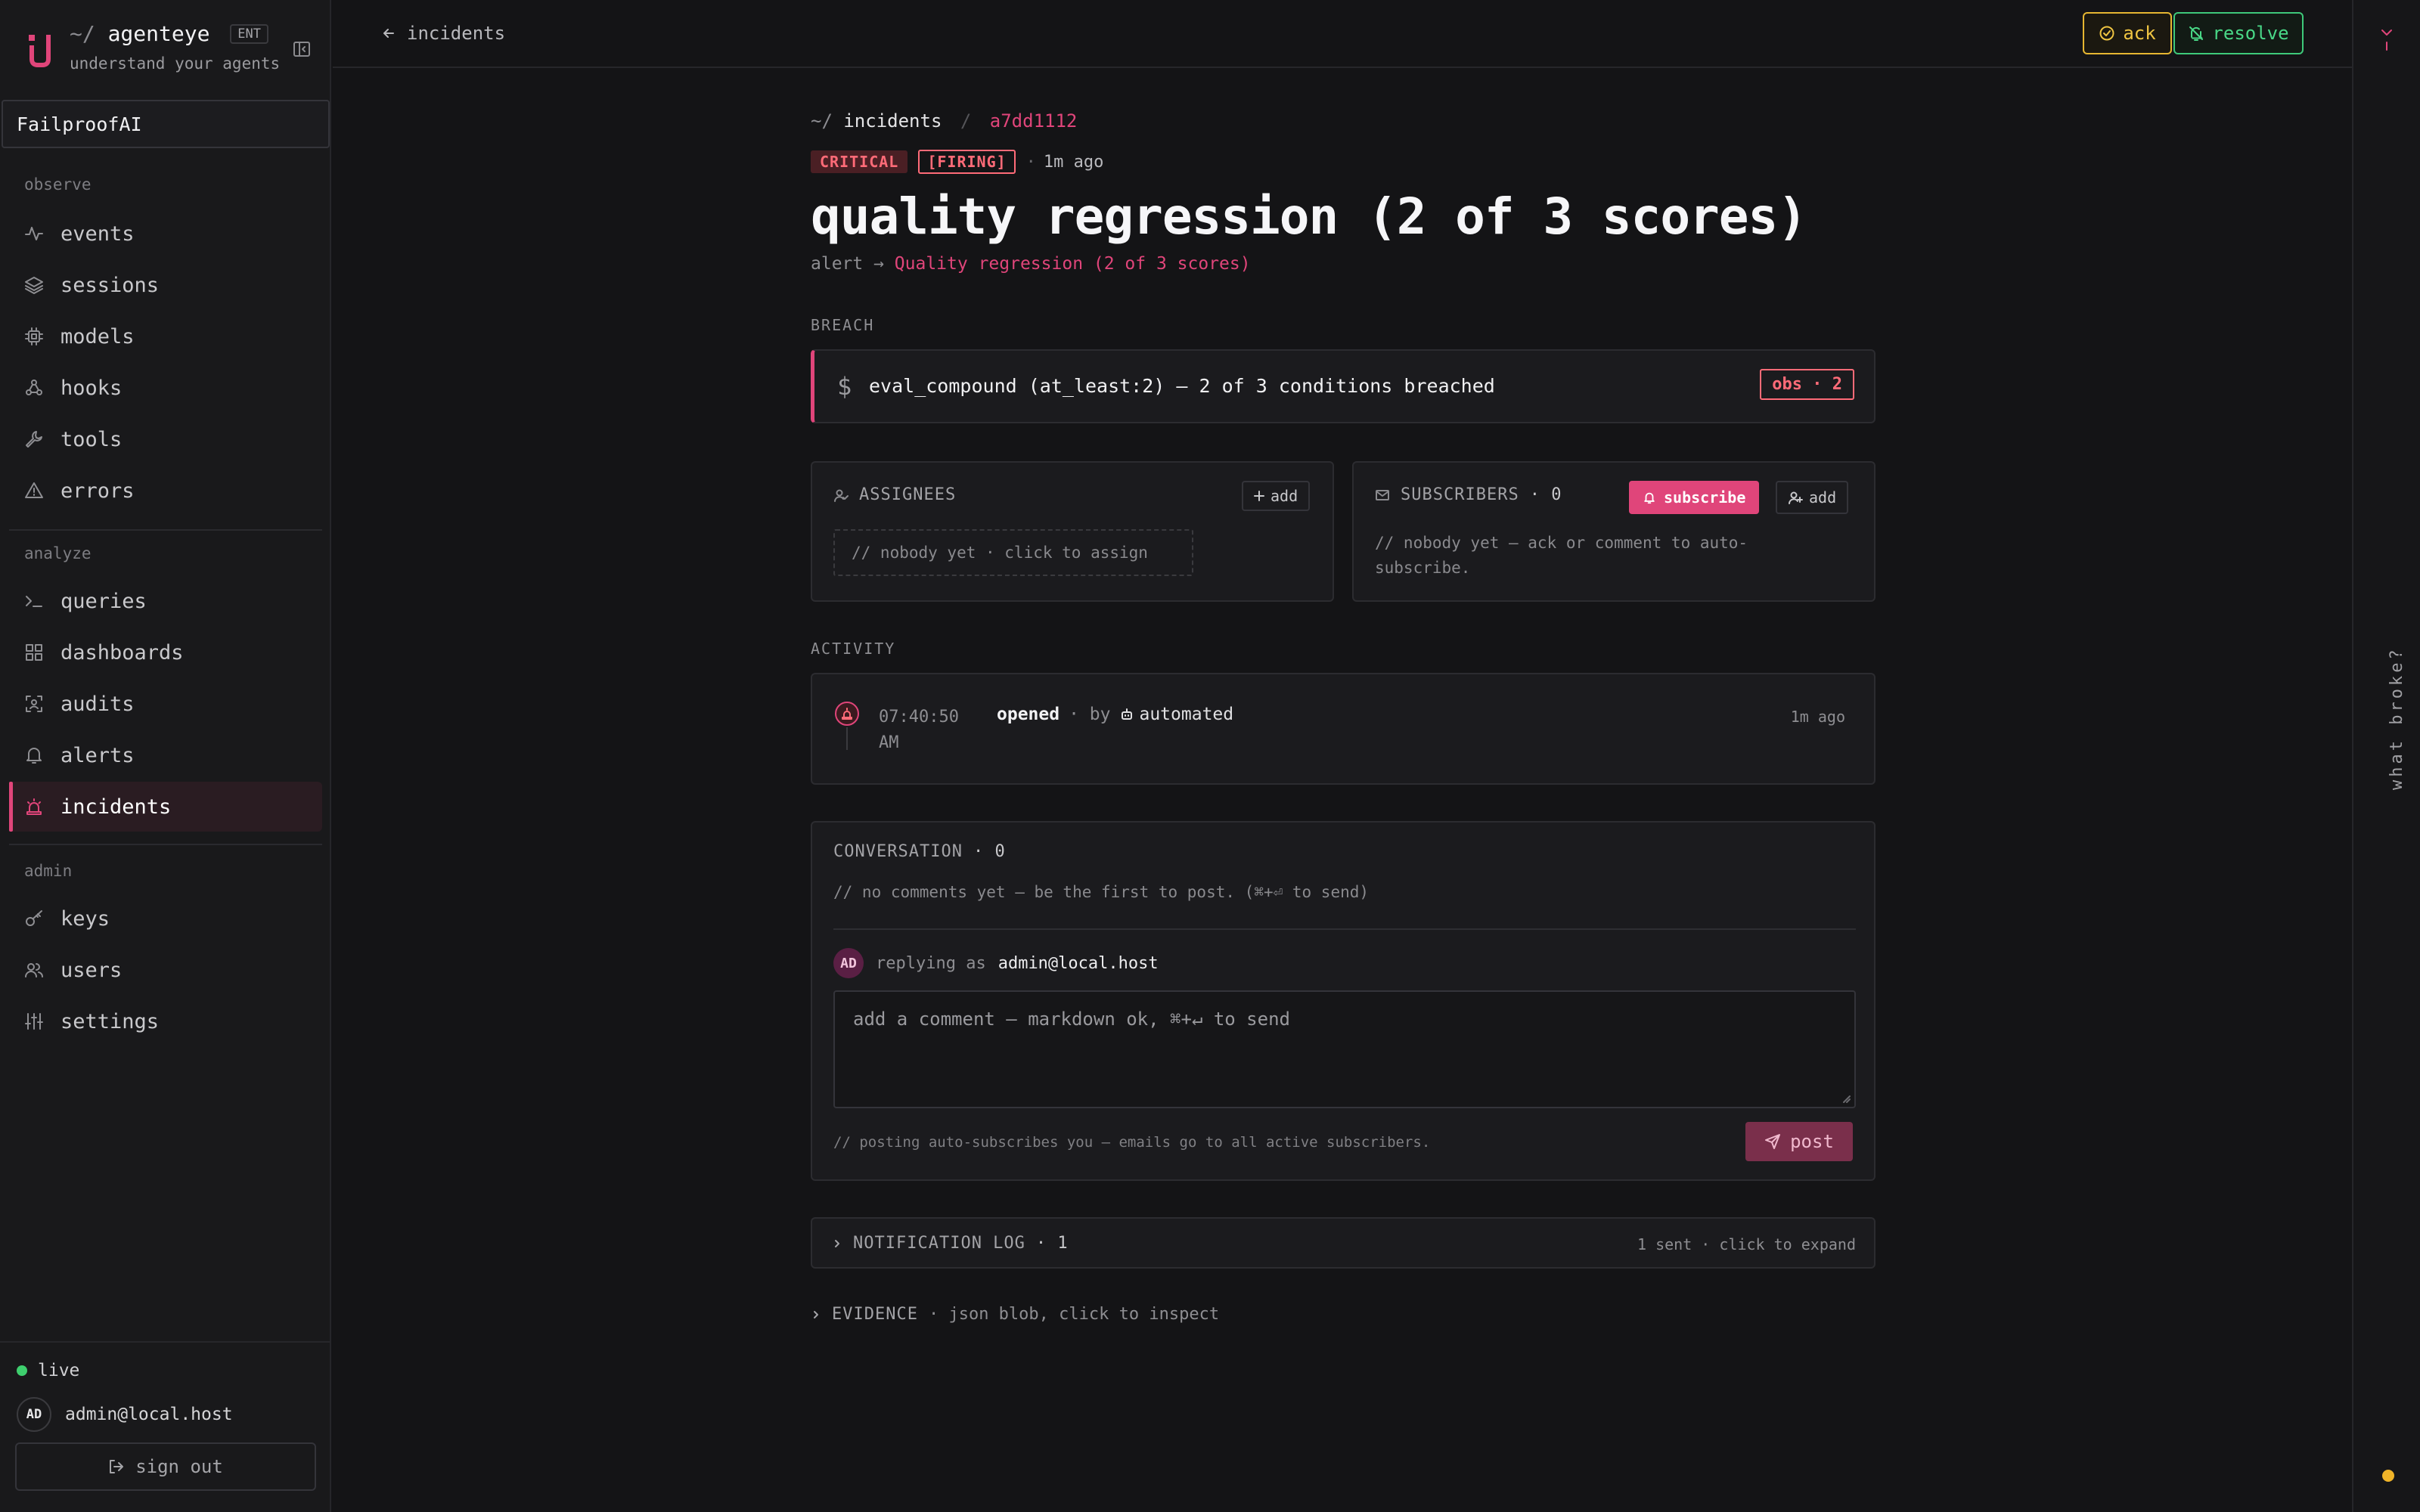 The height and width of the screenshot is (1512, 2420). Describe the element at coordinates (1807, 384) in the screenshot. I see `observation-count-badge: obs · 2` at that location.